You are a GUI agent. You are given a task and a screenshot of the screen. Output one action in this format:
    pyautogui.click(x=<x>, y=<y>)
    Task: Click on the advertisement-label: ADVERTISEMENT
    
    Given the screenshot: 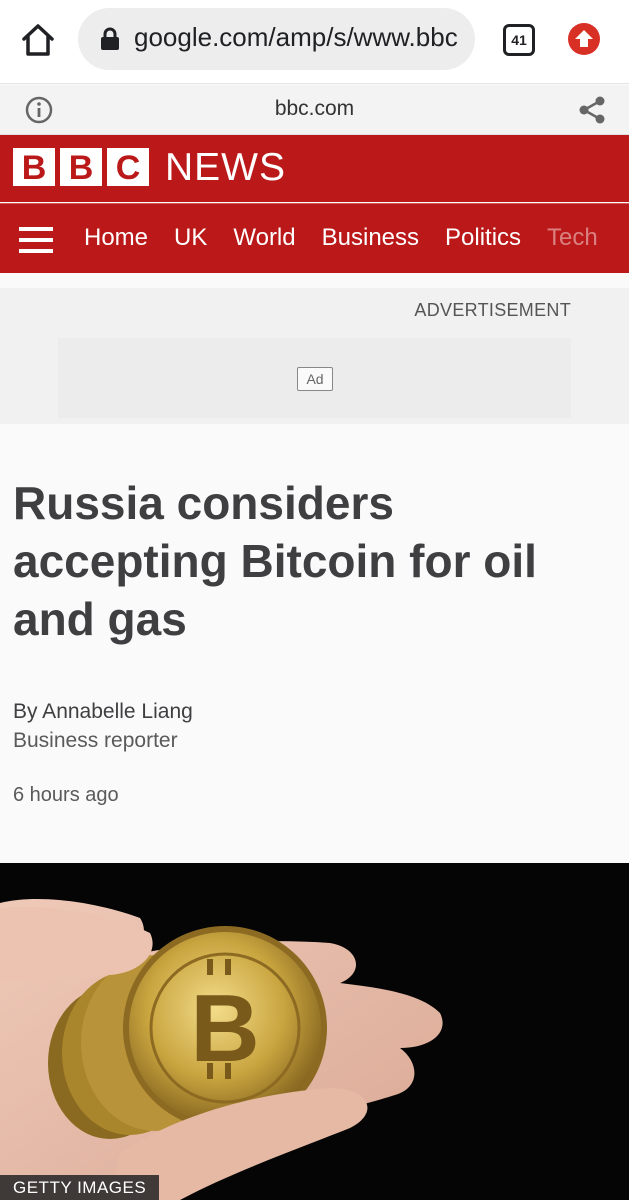 What is the action you would take?
    pyautogui.click(x=492, y=310)
    